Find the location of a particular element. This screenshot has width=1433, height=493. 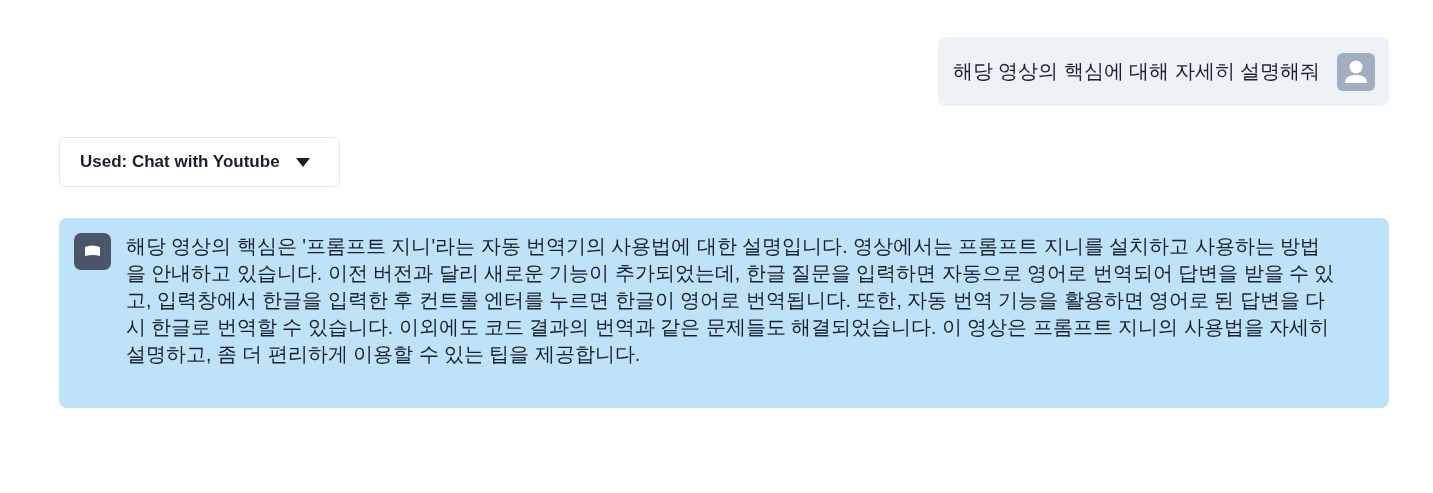

tool-dropdown: Used: Chat with Youtube is located at coordinates (199, 162).